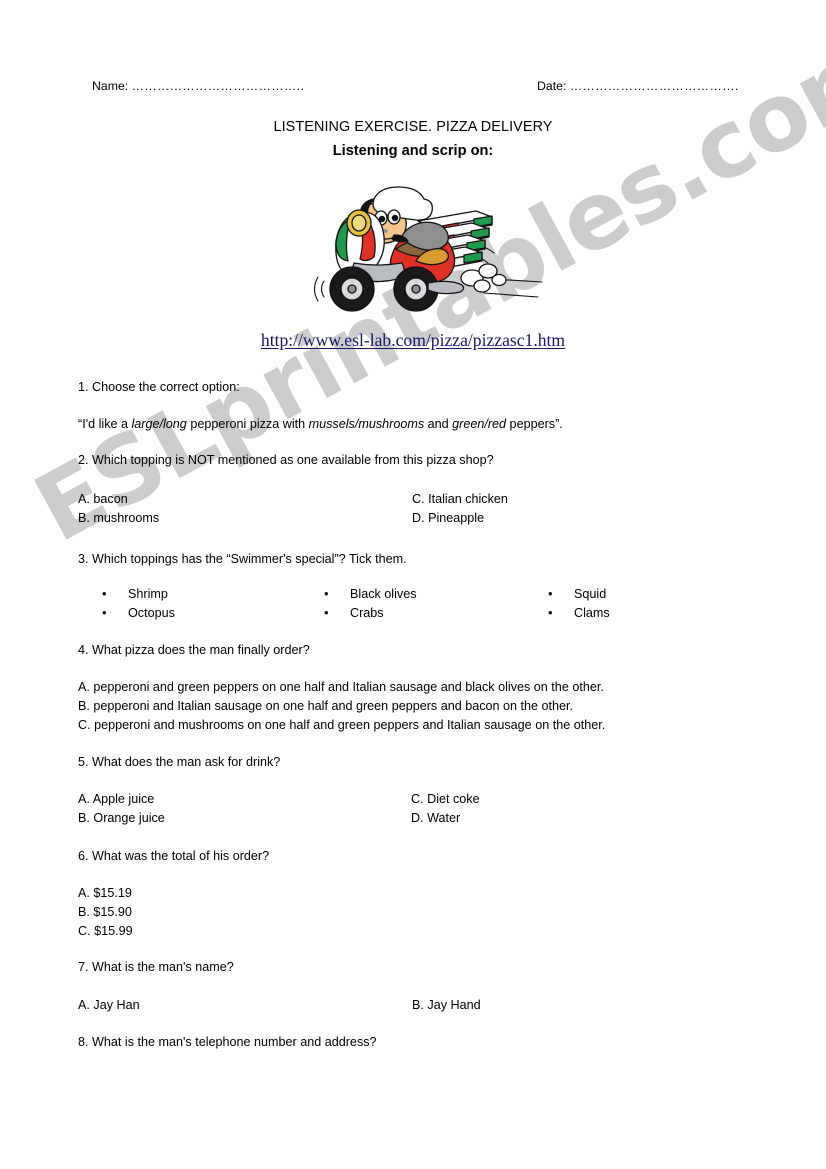 This screenshot has width=826, height=1169. I want to click on pizza-delivery-scooter-illustration, so click(427, 250).